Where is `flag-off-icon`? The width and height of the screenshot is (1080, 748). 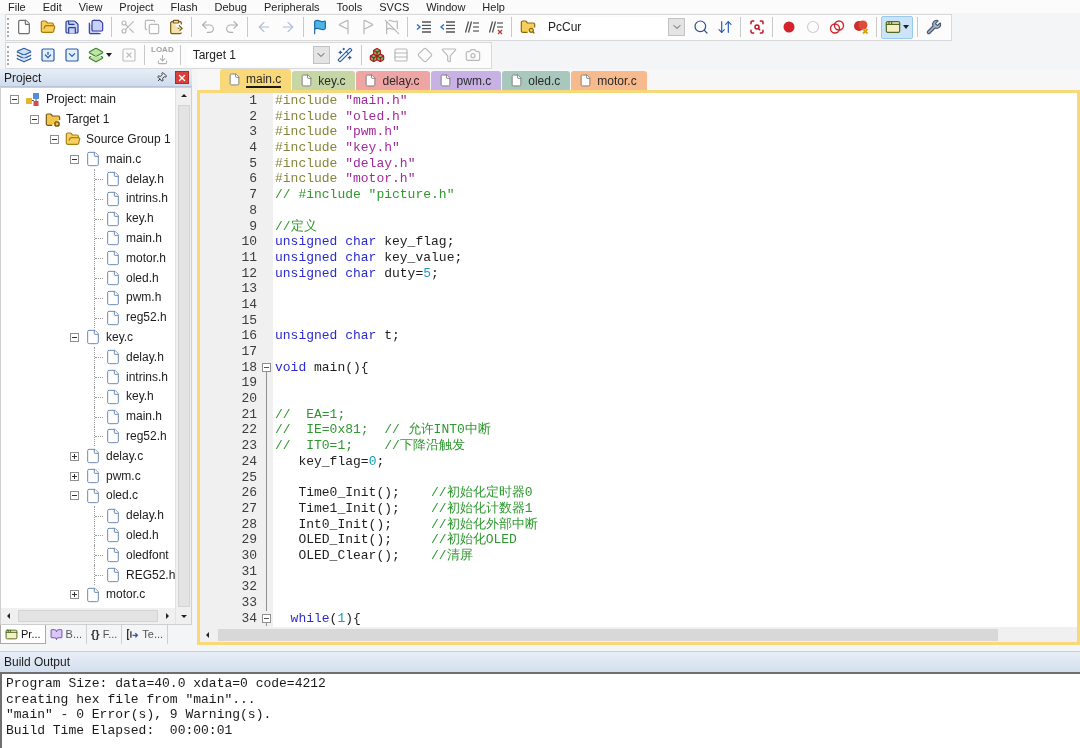 flag-off-icon is located at coordinates (391, 27).